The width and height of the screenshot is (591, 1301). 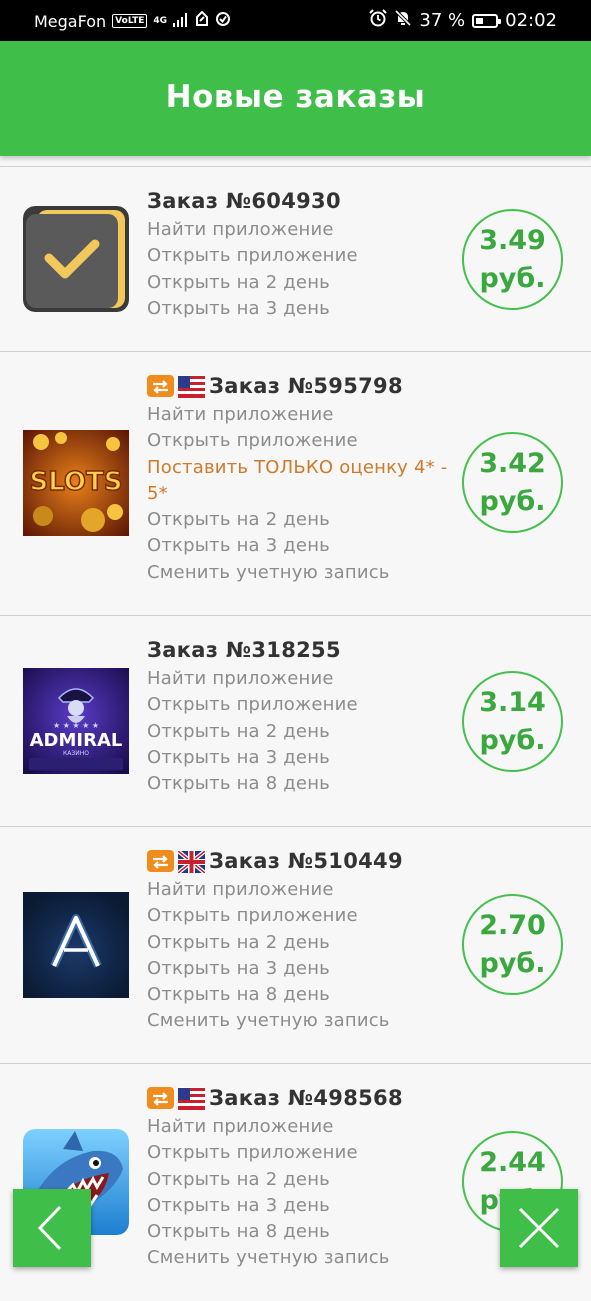 What do you see at coordinates (512, 702) in the screenshot?
I see `price-value: 3.14` at bounding box center [512, 702].